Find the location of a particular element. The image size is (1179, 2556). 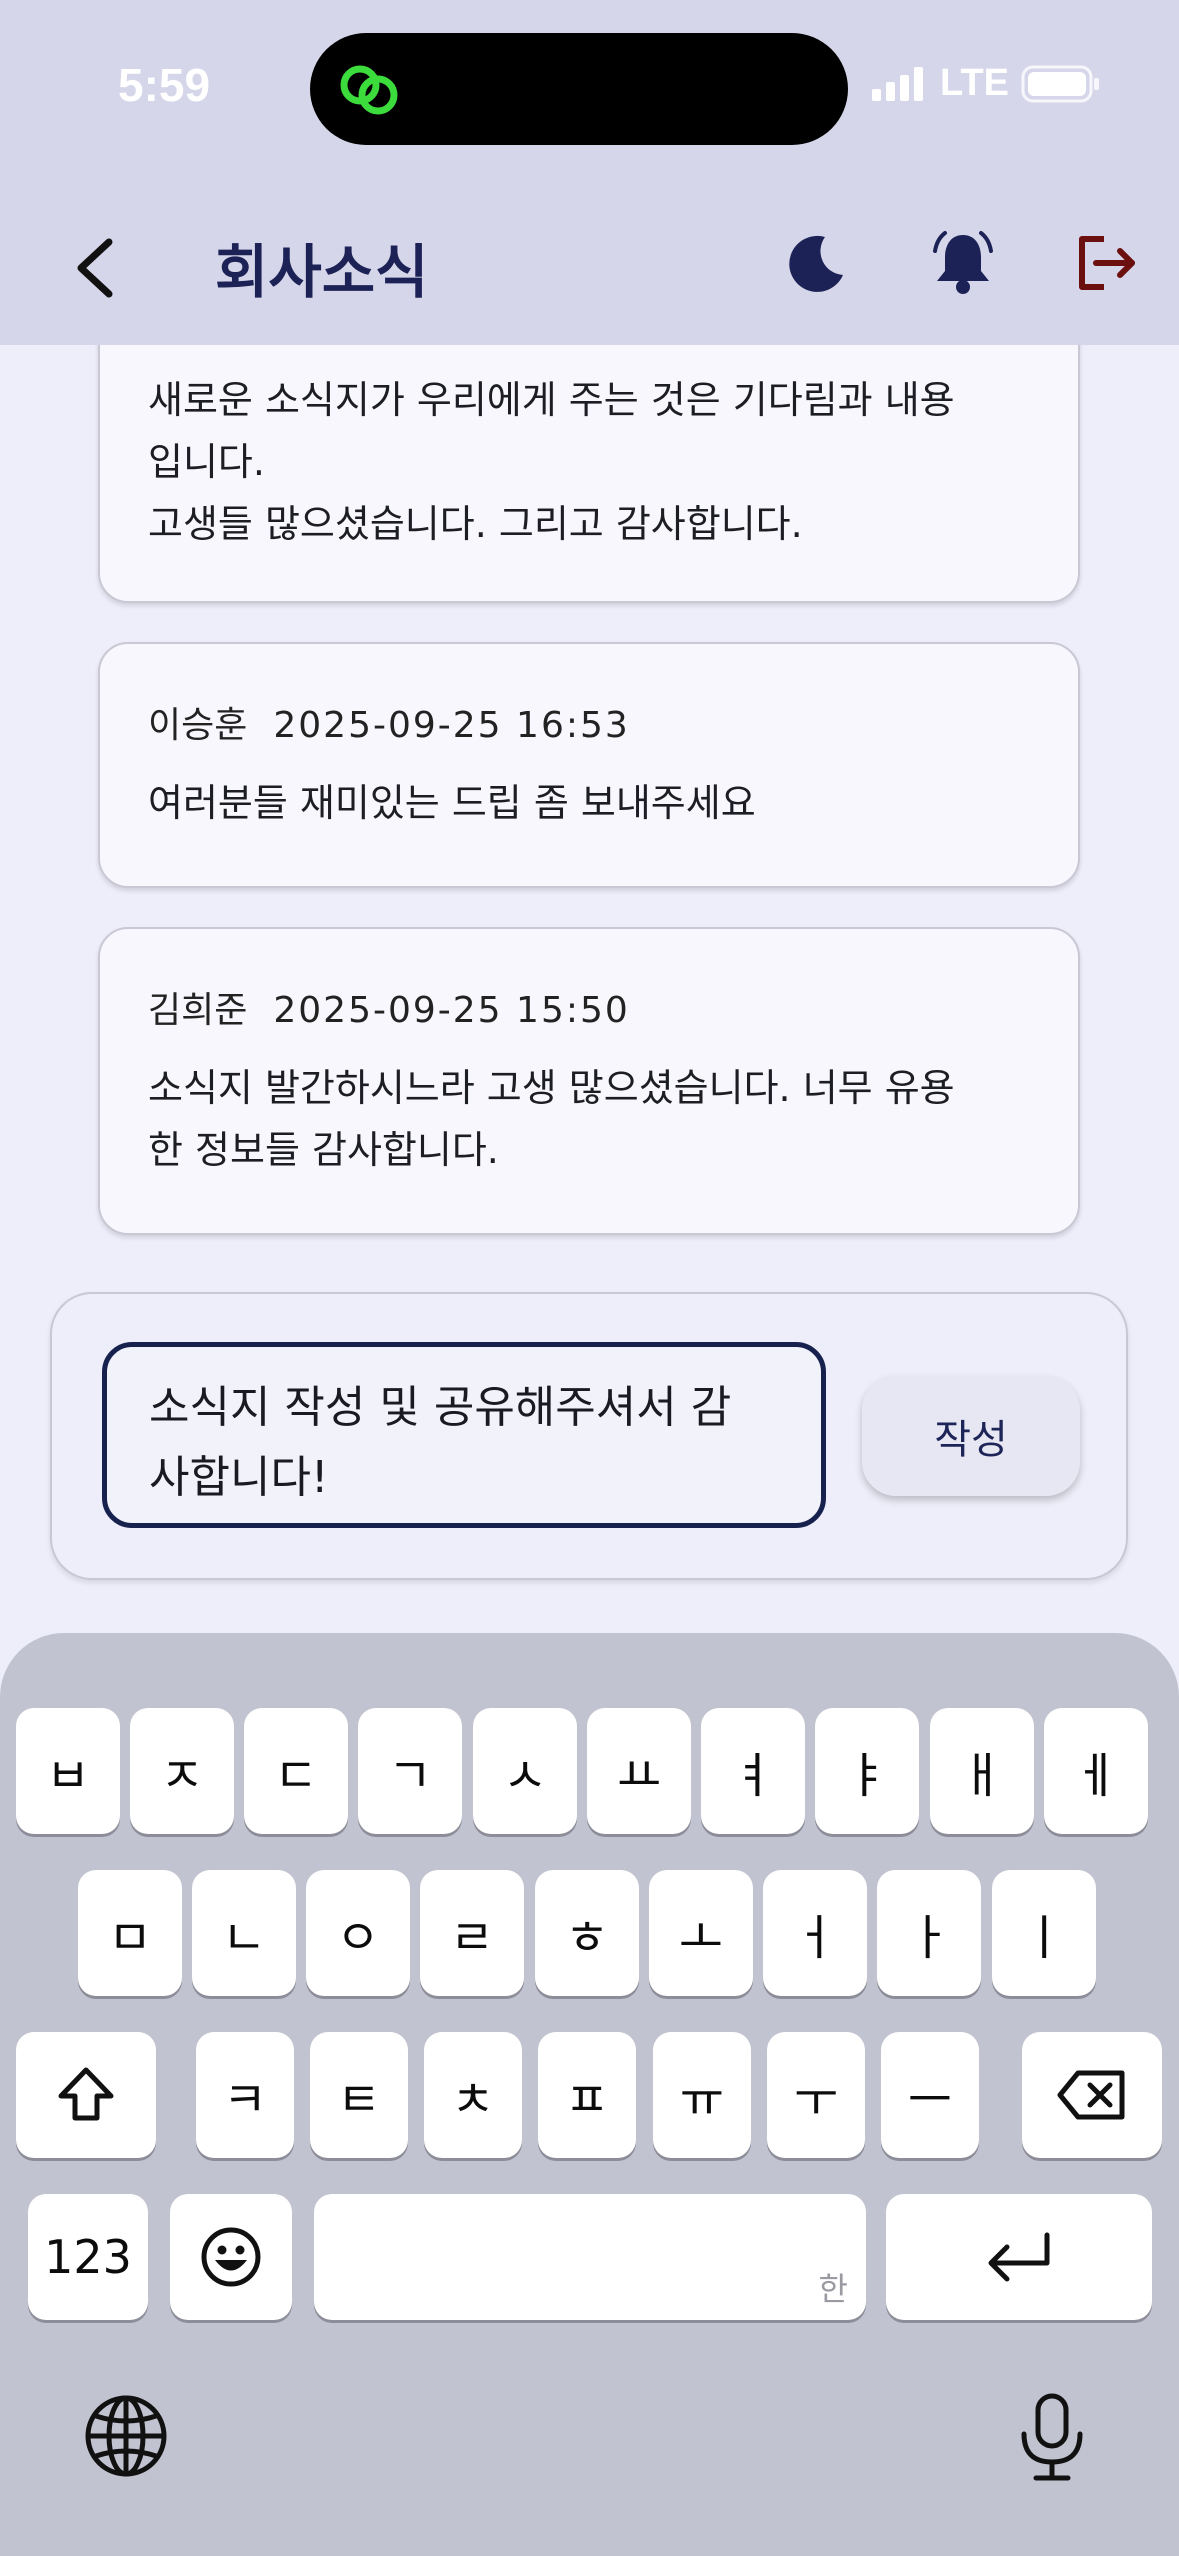

microphone-button is located at coordinates (1052, 2440).